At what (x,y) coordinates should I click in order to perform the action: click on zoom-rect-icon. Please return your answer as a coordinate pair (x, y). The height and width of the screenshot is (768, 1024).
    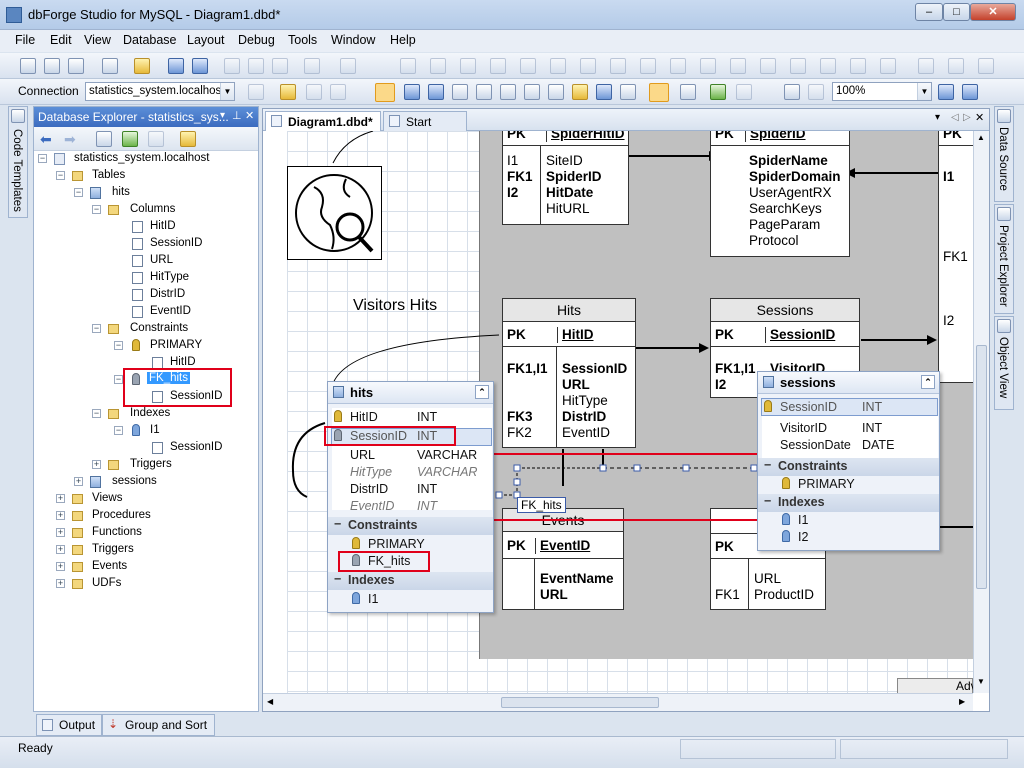
    Looking at the image, I should click on (792, 92).